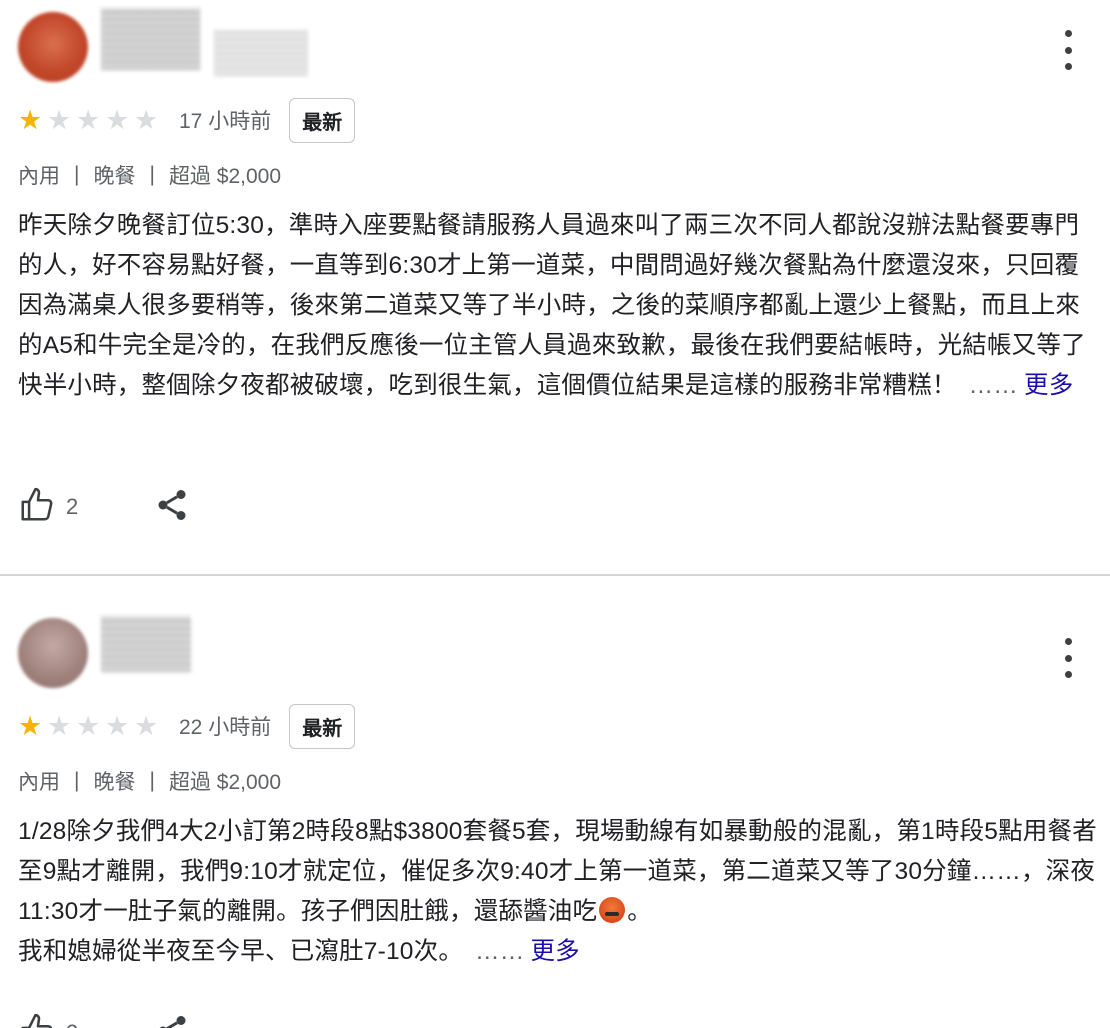 The height and width of the screenshot is (1028, 1110). I want to click on review-body-end: 。, so click(639, 911).